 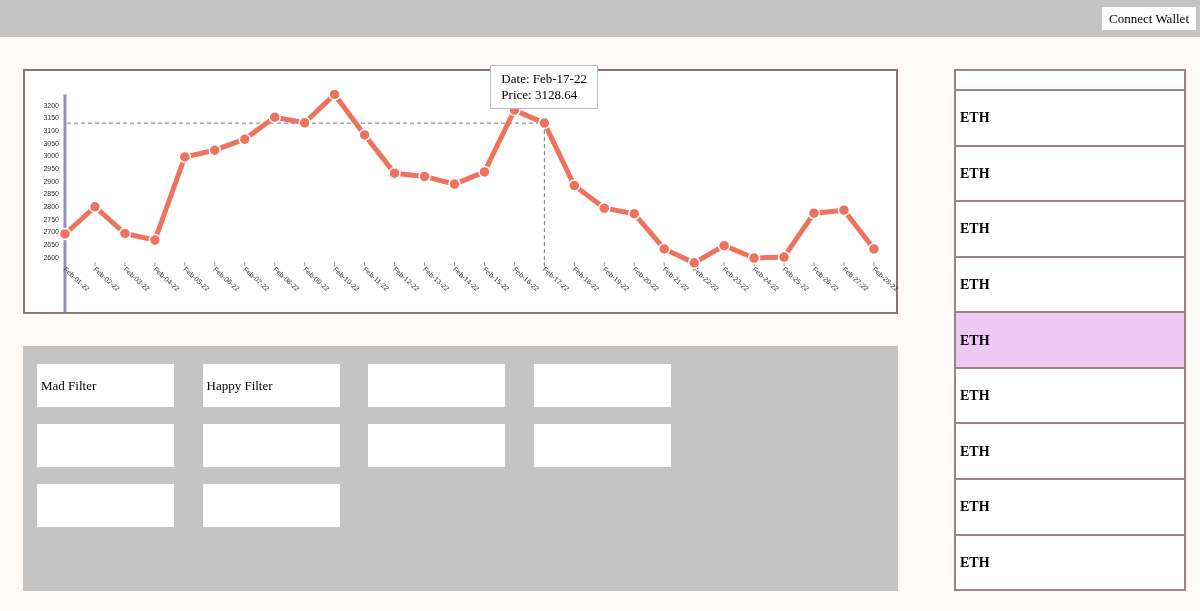 What do you see at coordinates (105, 385) in the screenshot?
I see `filter-card: Mad Filter` at bounding box center [105, 385].